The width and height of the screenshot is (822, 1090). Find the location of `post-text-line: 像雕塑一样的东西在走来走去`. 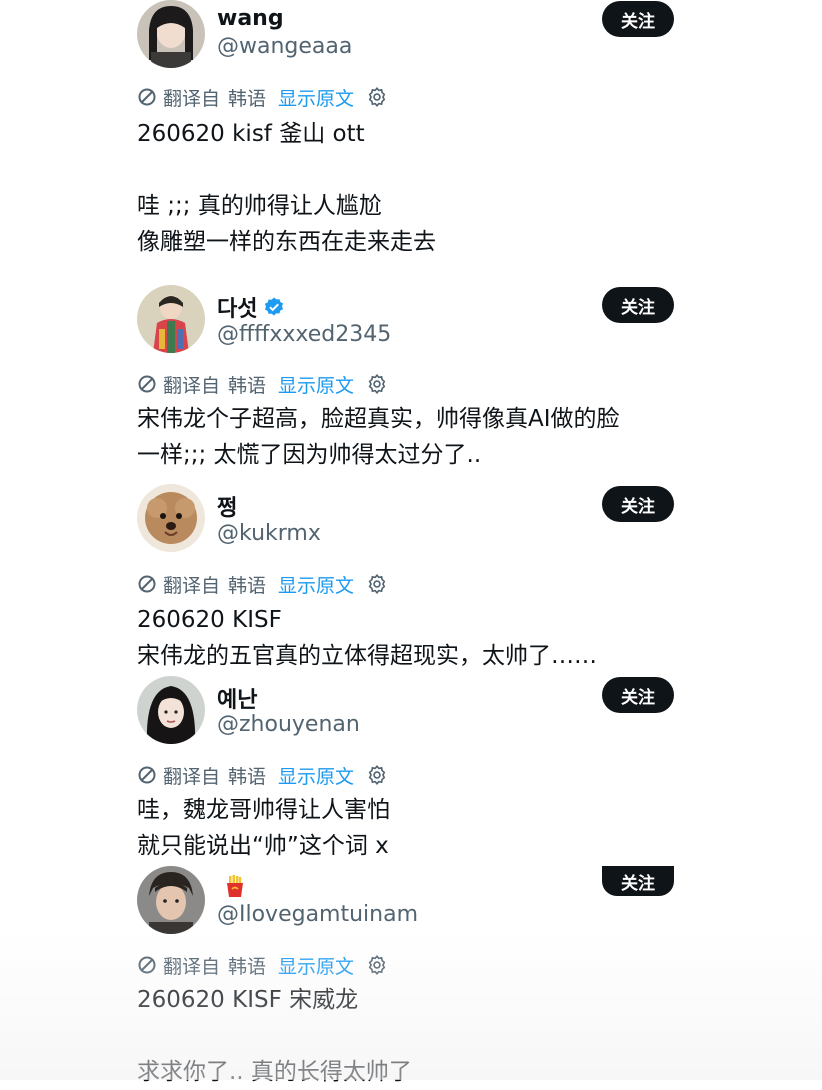

post-text-line: 像雕塑一样的东西在走来走去 is located at coordinates (286, 242).